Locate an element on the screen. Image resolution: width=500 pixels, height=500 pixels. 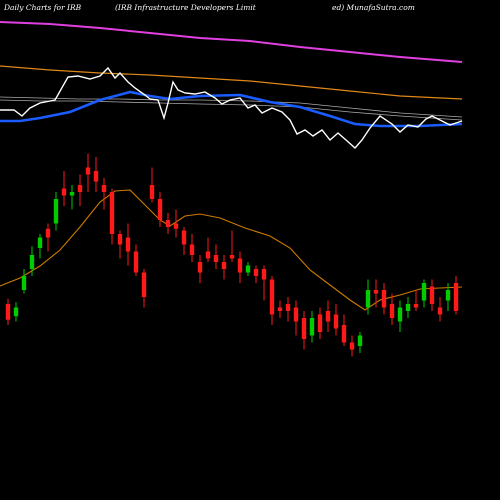
ma-blue-line is located at coordinates (231, 109).